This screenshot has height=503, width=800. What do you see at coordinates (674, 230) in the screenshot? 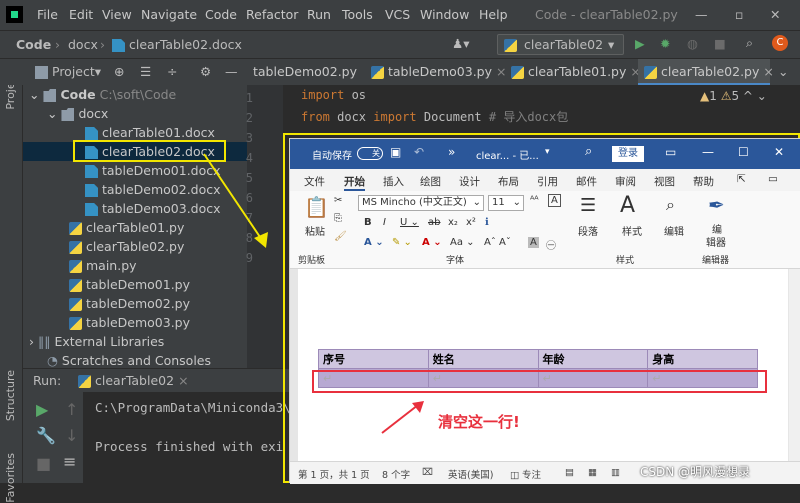
I see `editing-button: 编辑` at bounding box center [674, 230].